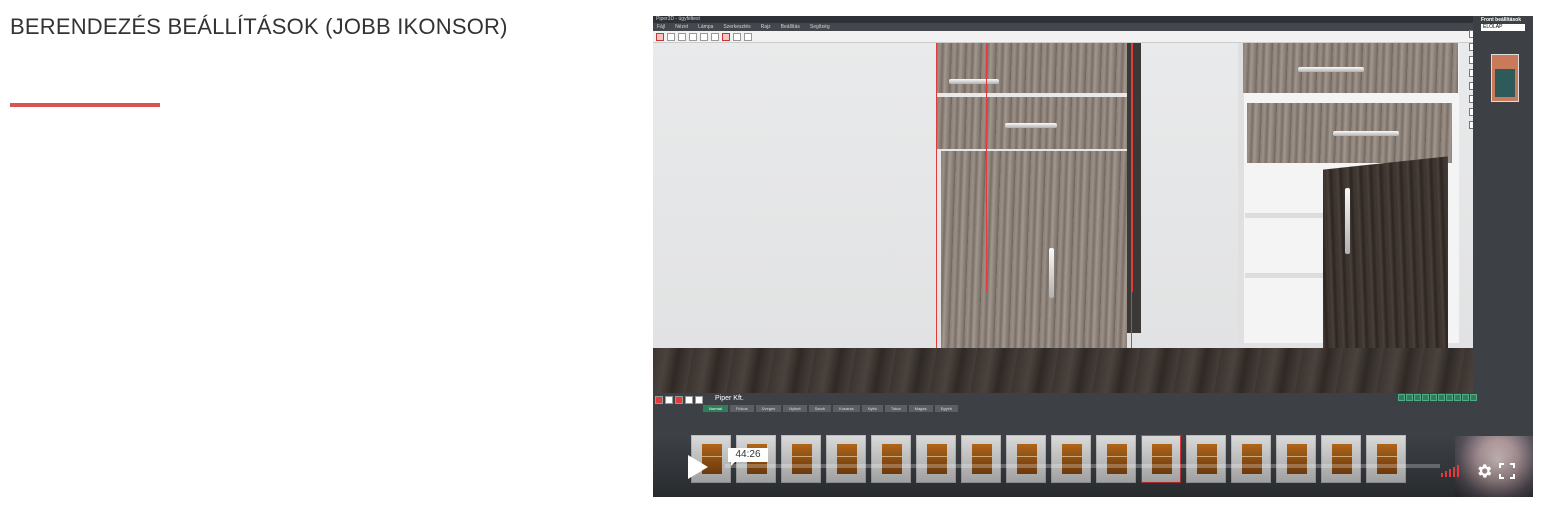 The height and width of the screenshot is (521, 1549). Describe the element at coordinates (1450, 470) in the screenshot. I see `volume-icon` at that location.